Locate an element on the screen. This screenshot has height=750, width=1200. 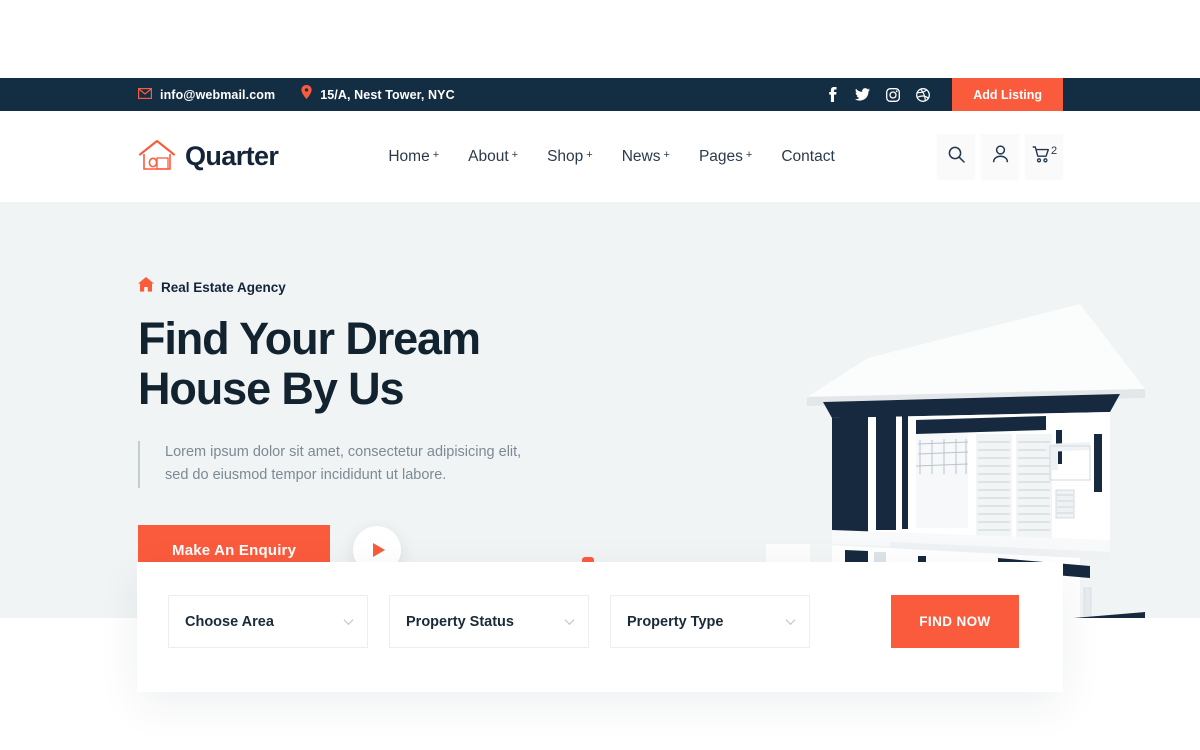
top-bar-email: info@webmail.com is located at coordinates (206, 95).